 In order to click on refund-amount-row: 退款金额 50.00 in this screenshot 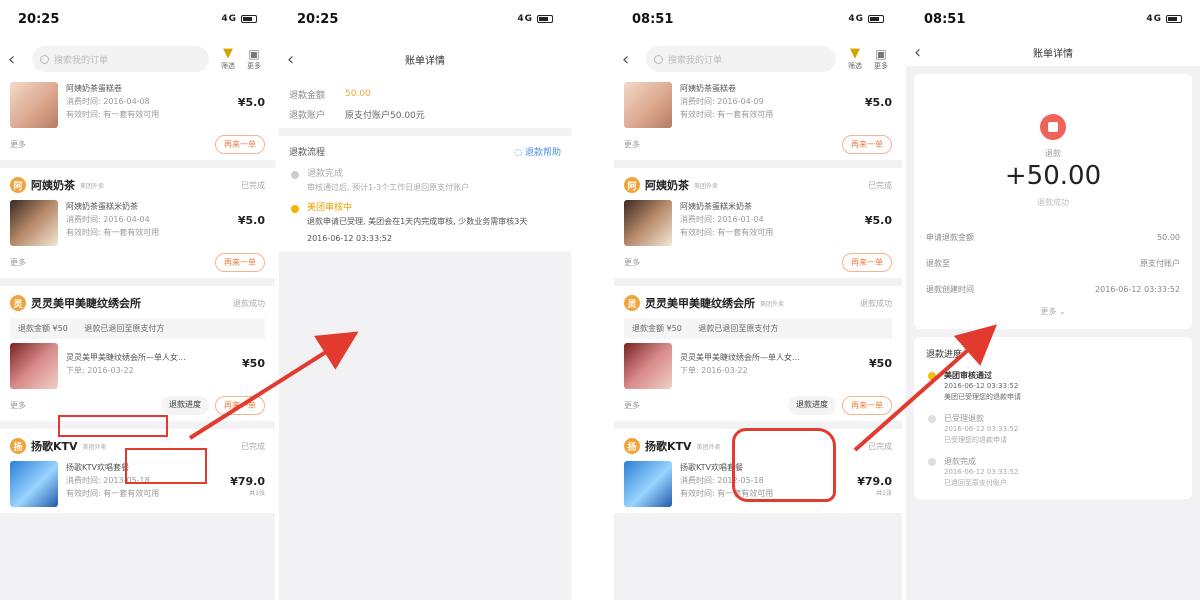, I will do `click(425, 94)`.